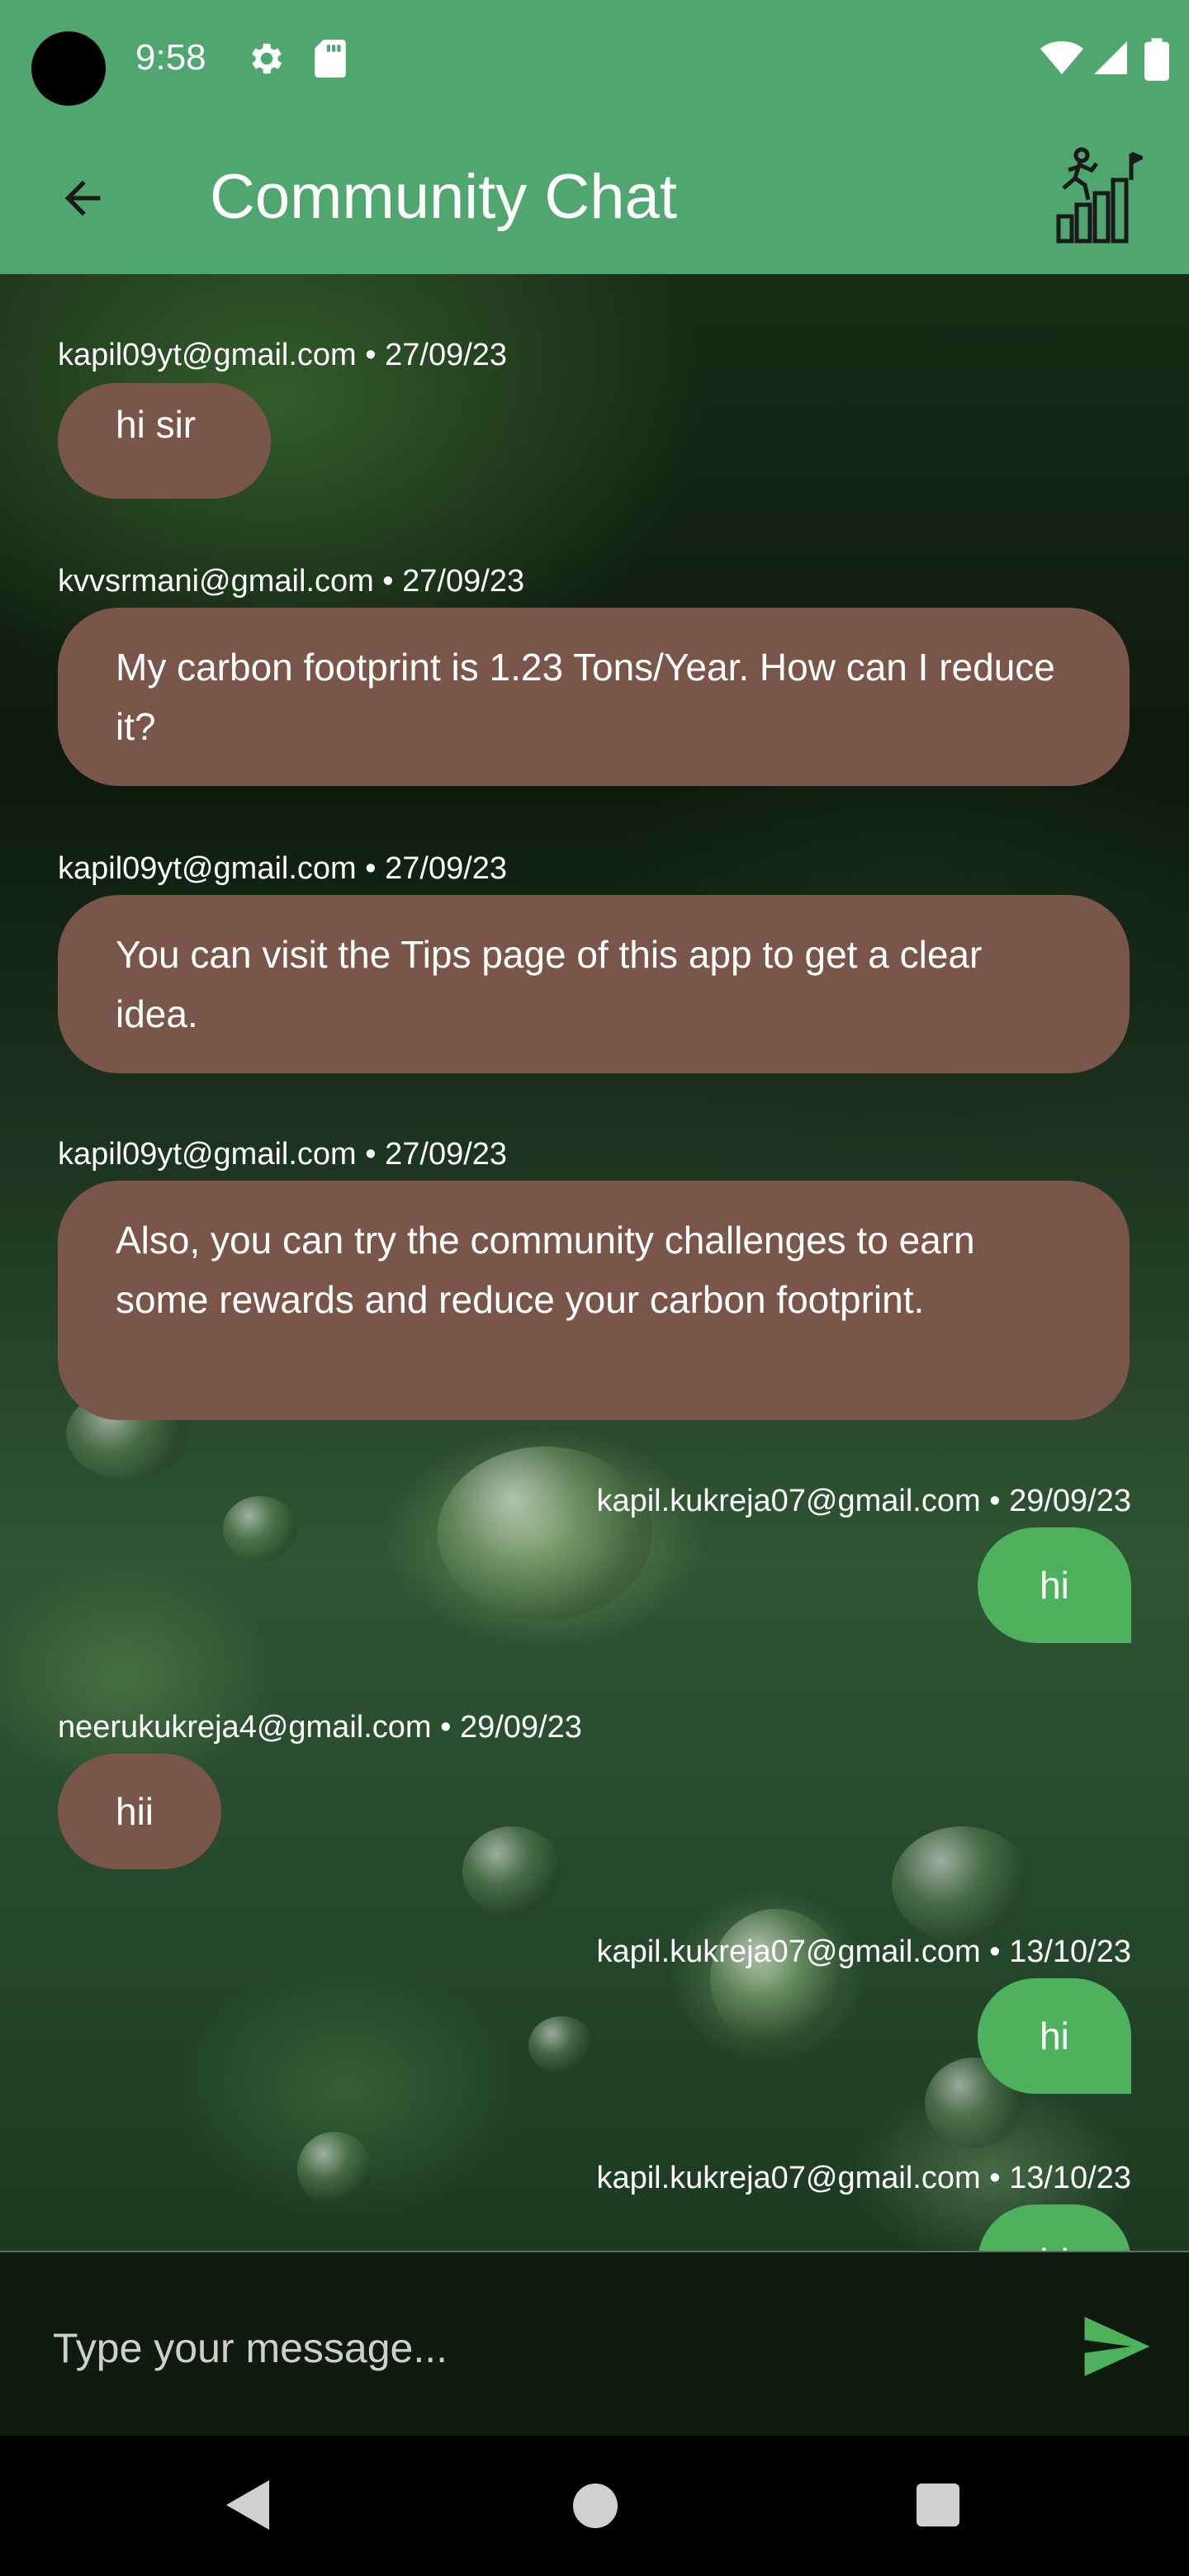 The image size is (1189, 2576). What do you see at coordinates (170, 57) in the screenshot?
I see `status-time: 9:58` at bounding box center [170, 57].